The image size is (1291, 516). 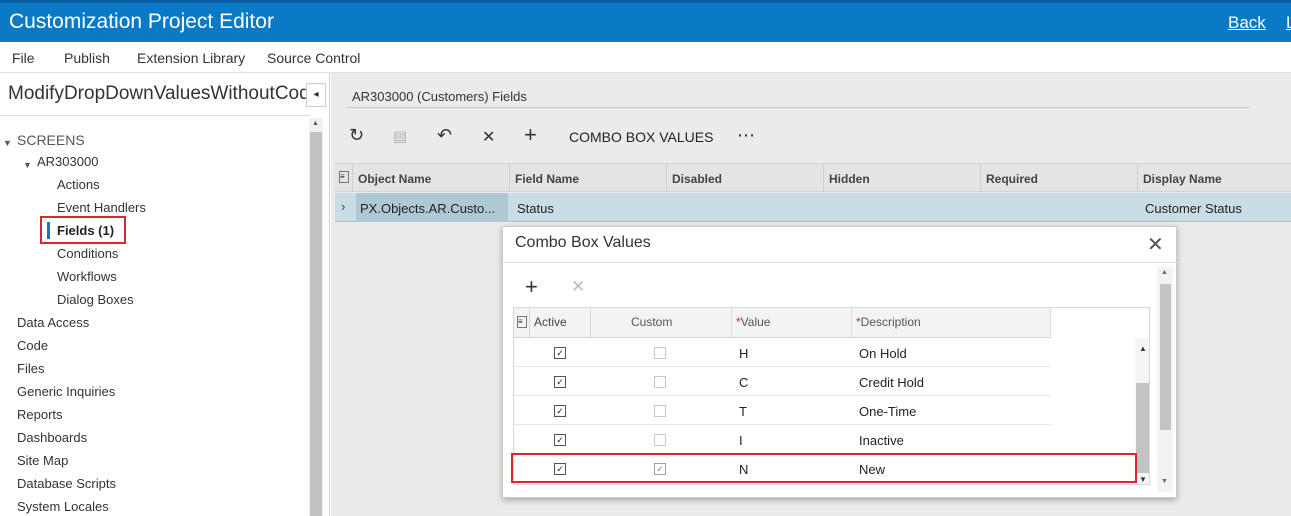 I want to click on tree-item-data-access: Data Access, so click(x=53, y=322).